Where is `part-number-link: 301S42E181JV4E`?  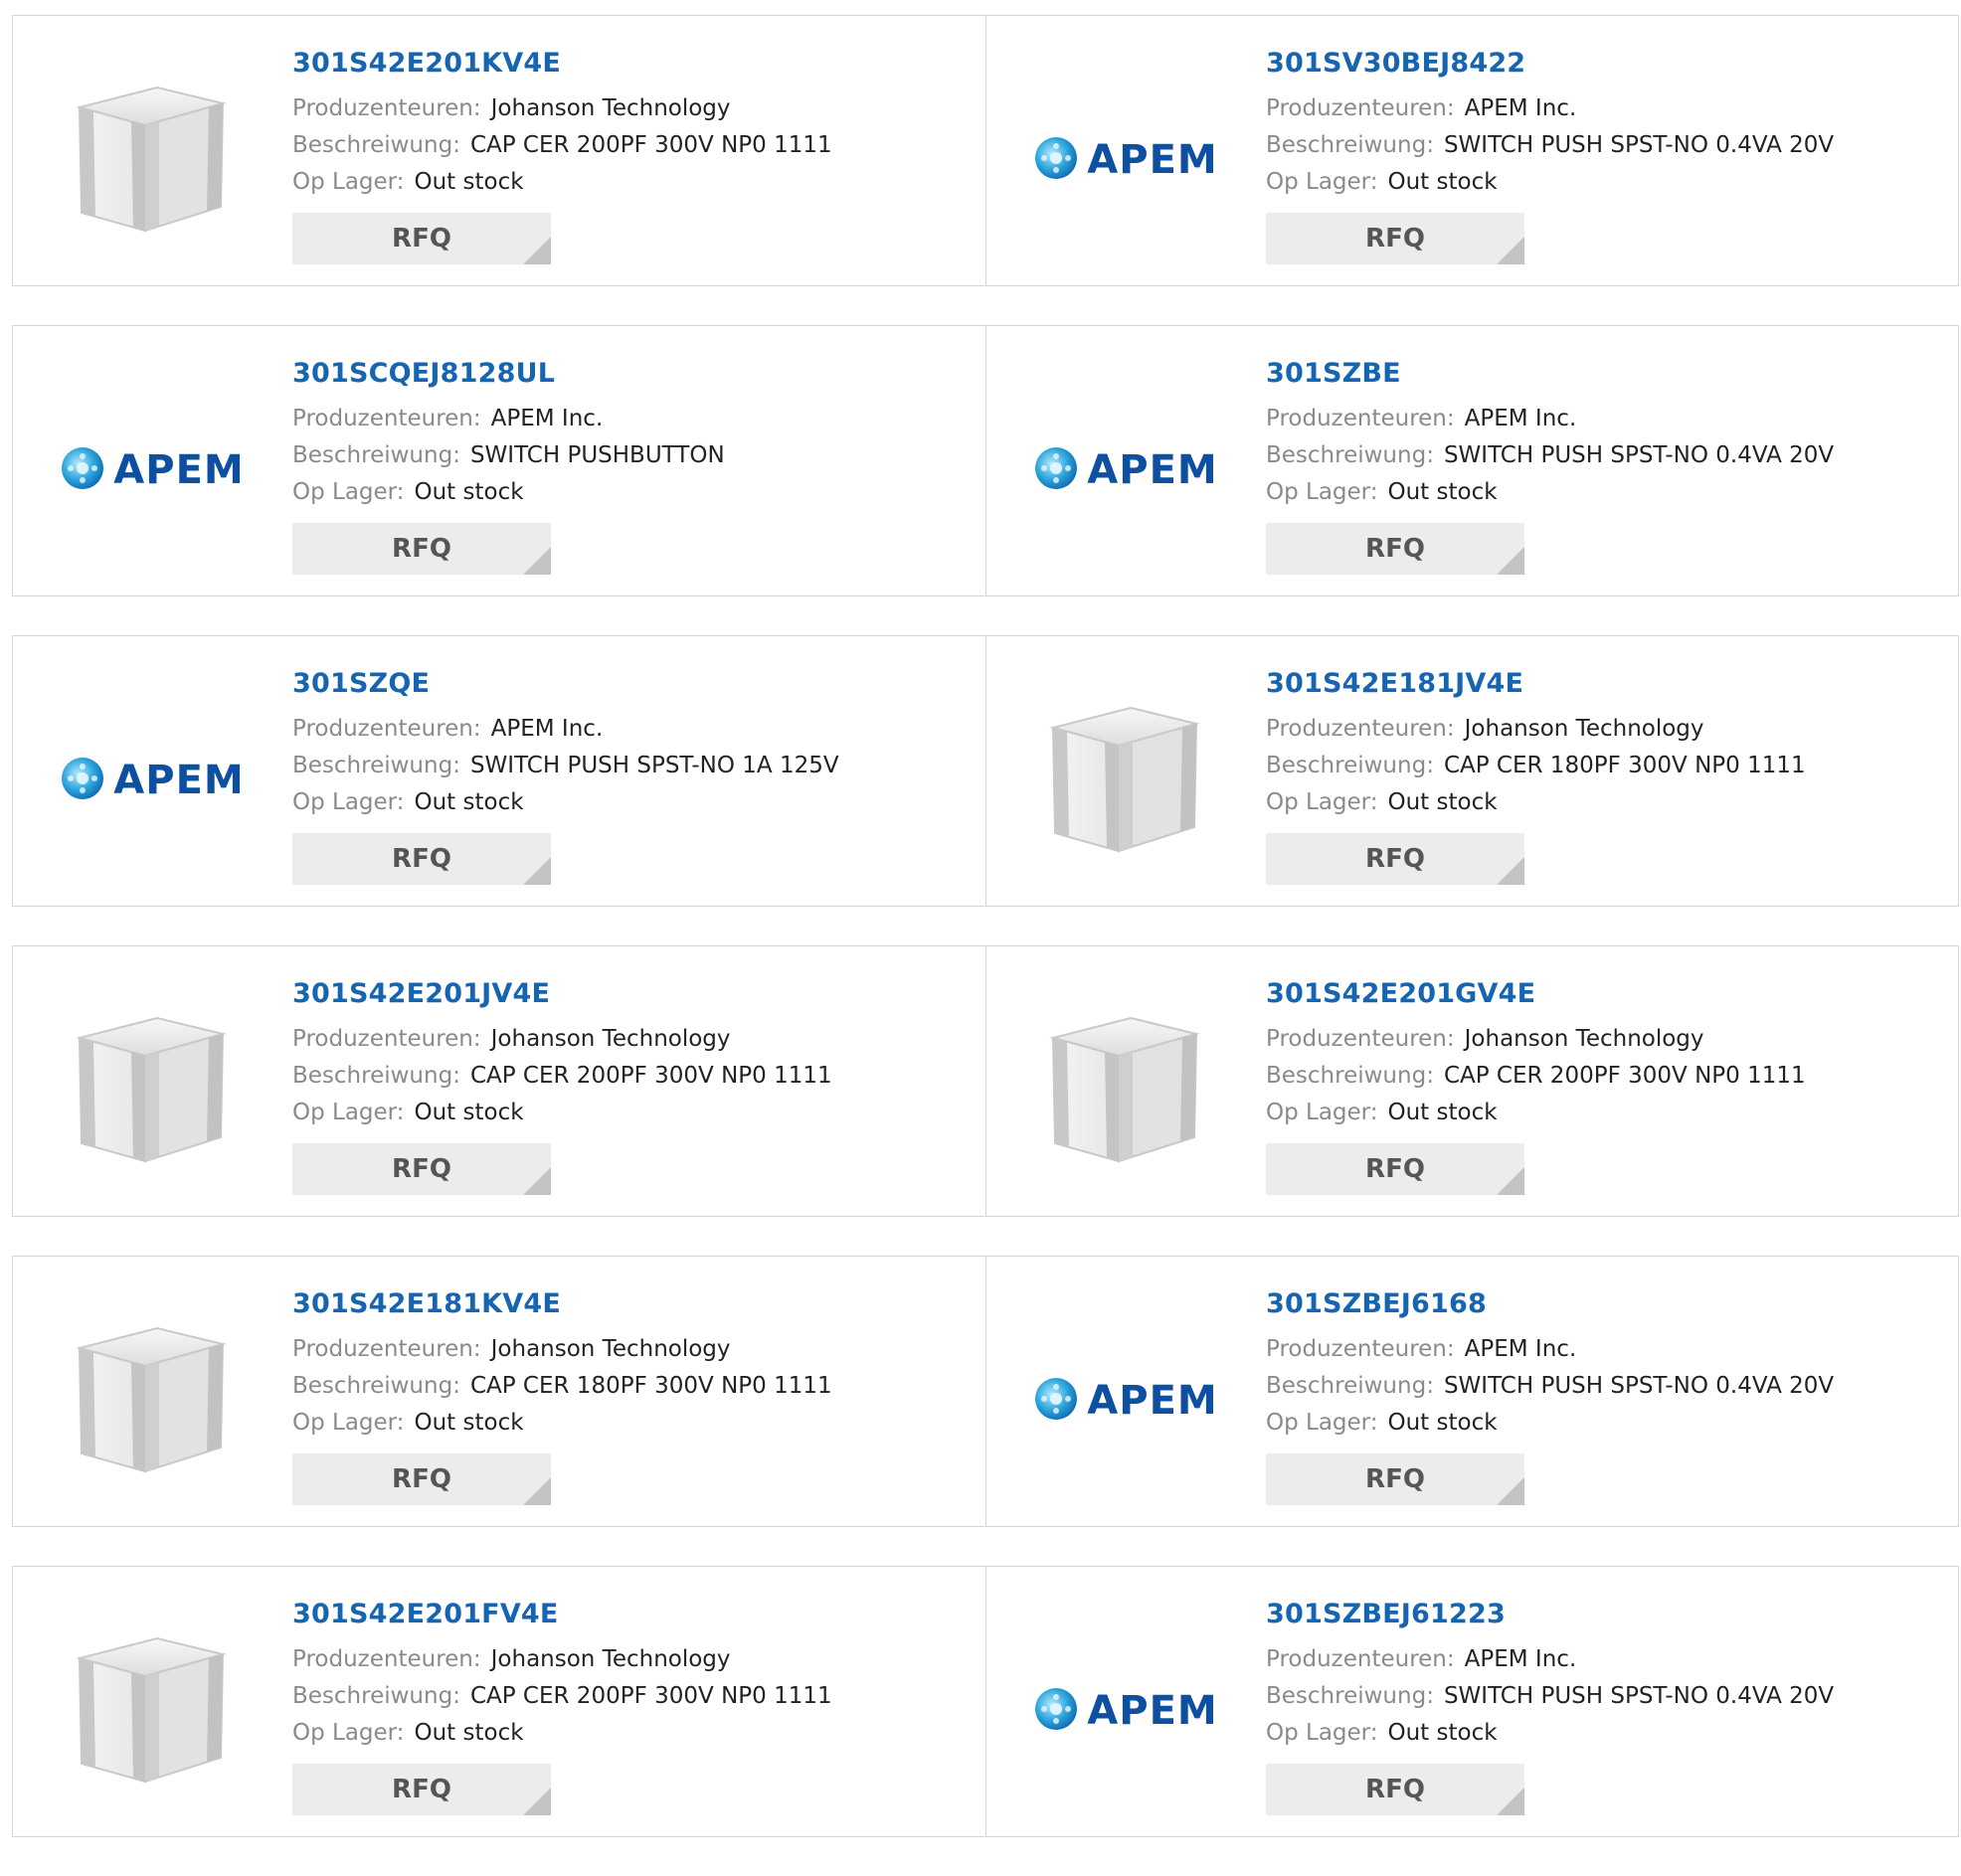
part-number-link: 301S42E181JV4E is located at coordinates (1607, 684).